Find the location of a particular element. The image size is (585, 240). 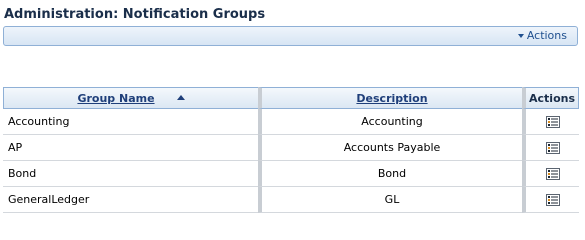

group-name-cell: Bond is located at coordinates (130, 174).